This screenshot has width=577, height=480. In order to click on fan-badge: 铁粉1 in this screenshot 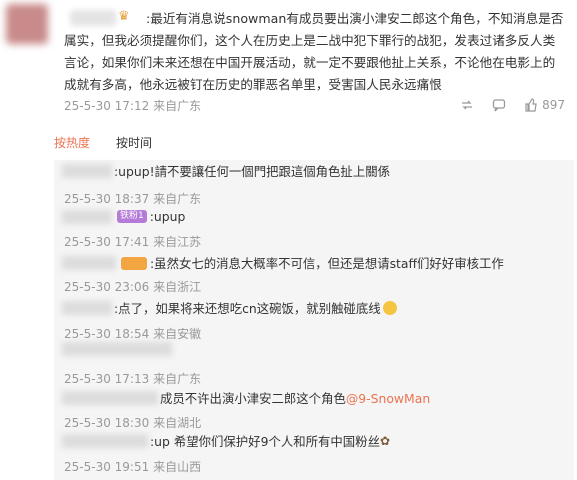, I will do `click(132, 216)`.